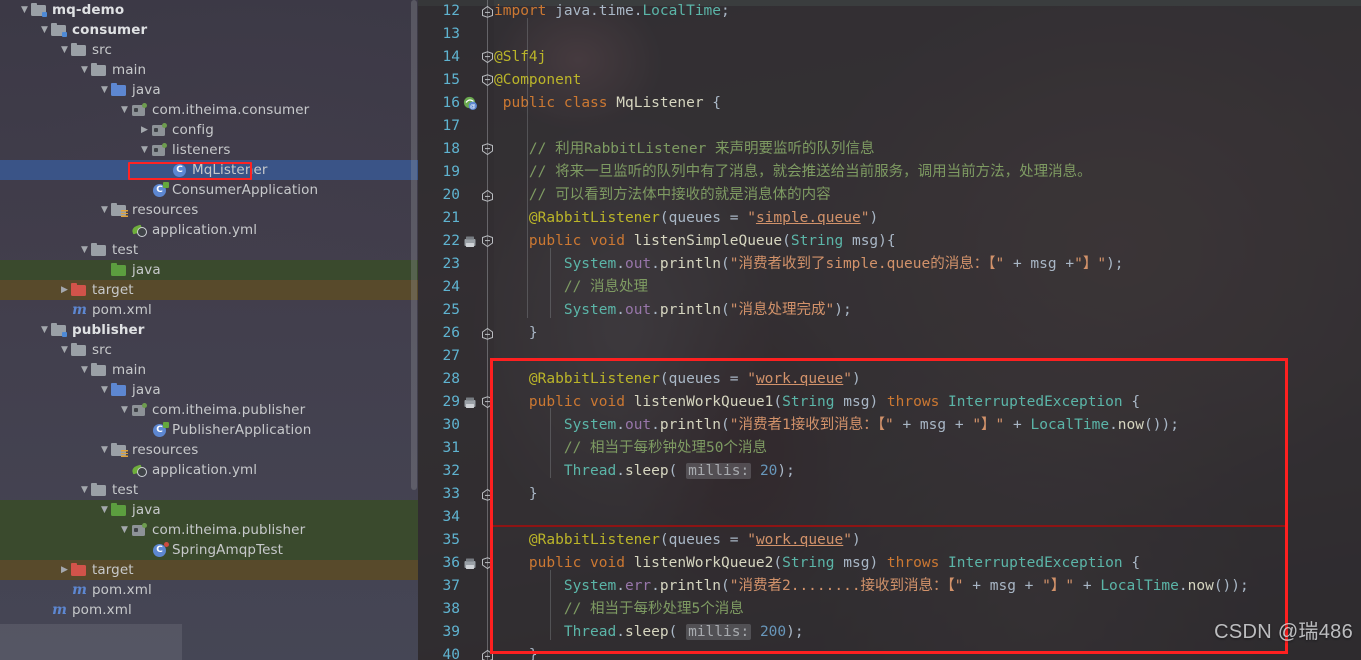 The image size is (1361, 660). What do you see at coordinates (889, 126) in the screenshot?
I see `code-line-17: 17` at bounding box center [889, 126].